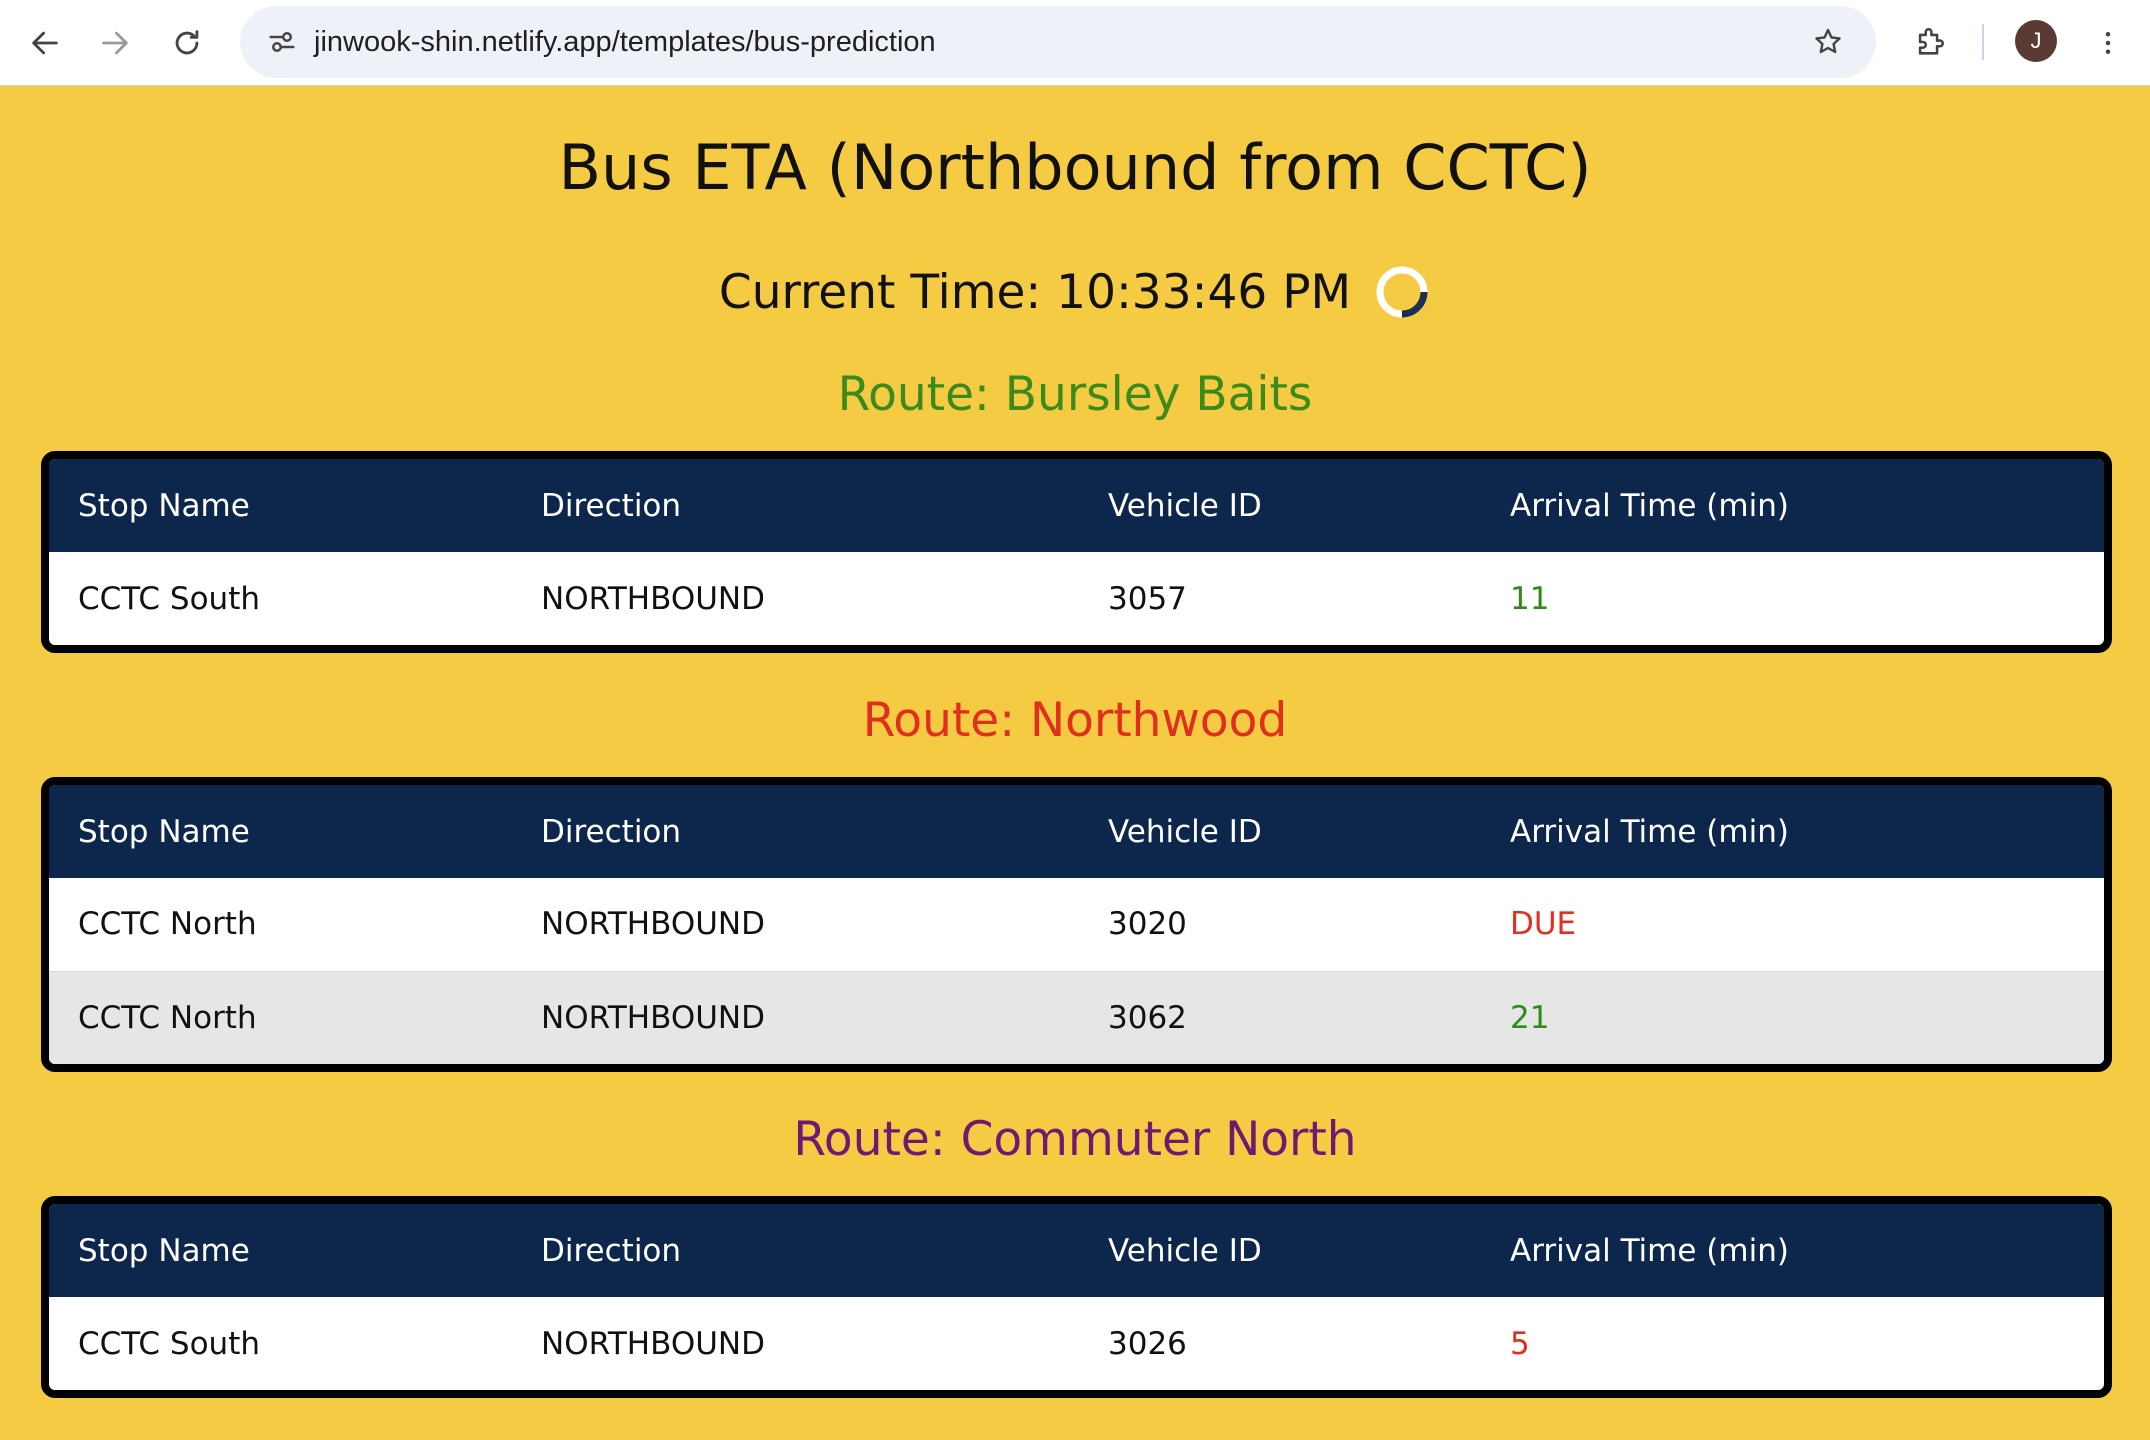  I want to click on table-row: CCTC South NORTHBOUND 3026 5, so click(1076, 1343).